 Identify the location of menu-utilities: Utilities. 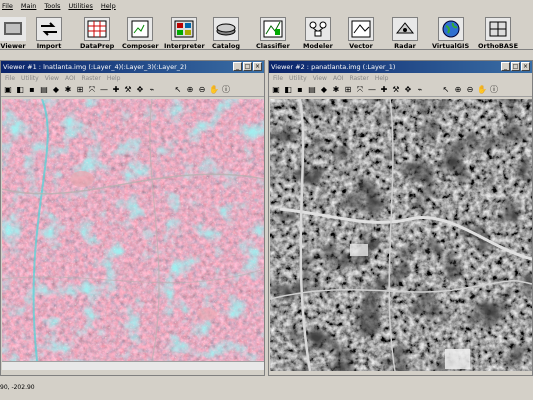
(80, 6).